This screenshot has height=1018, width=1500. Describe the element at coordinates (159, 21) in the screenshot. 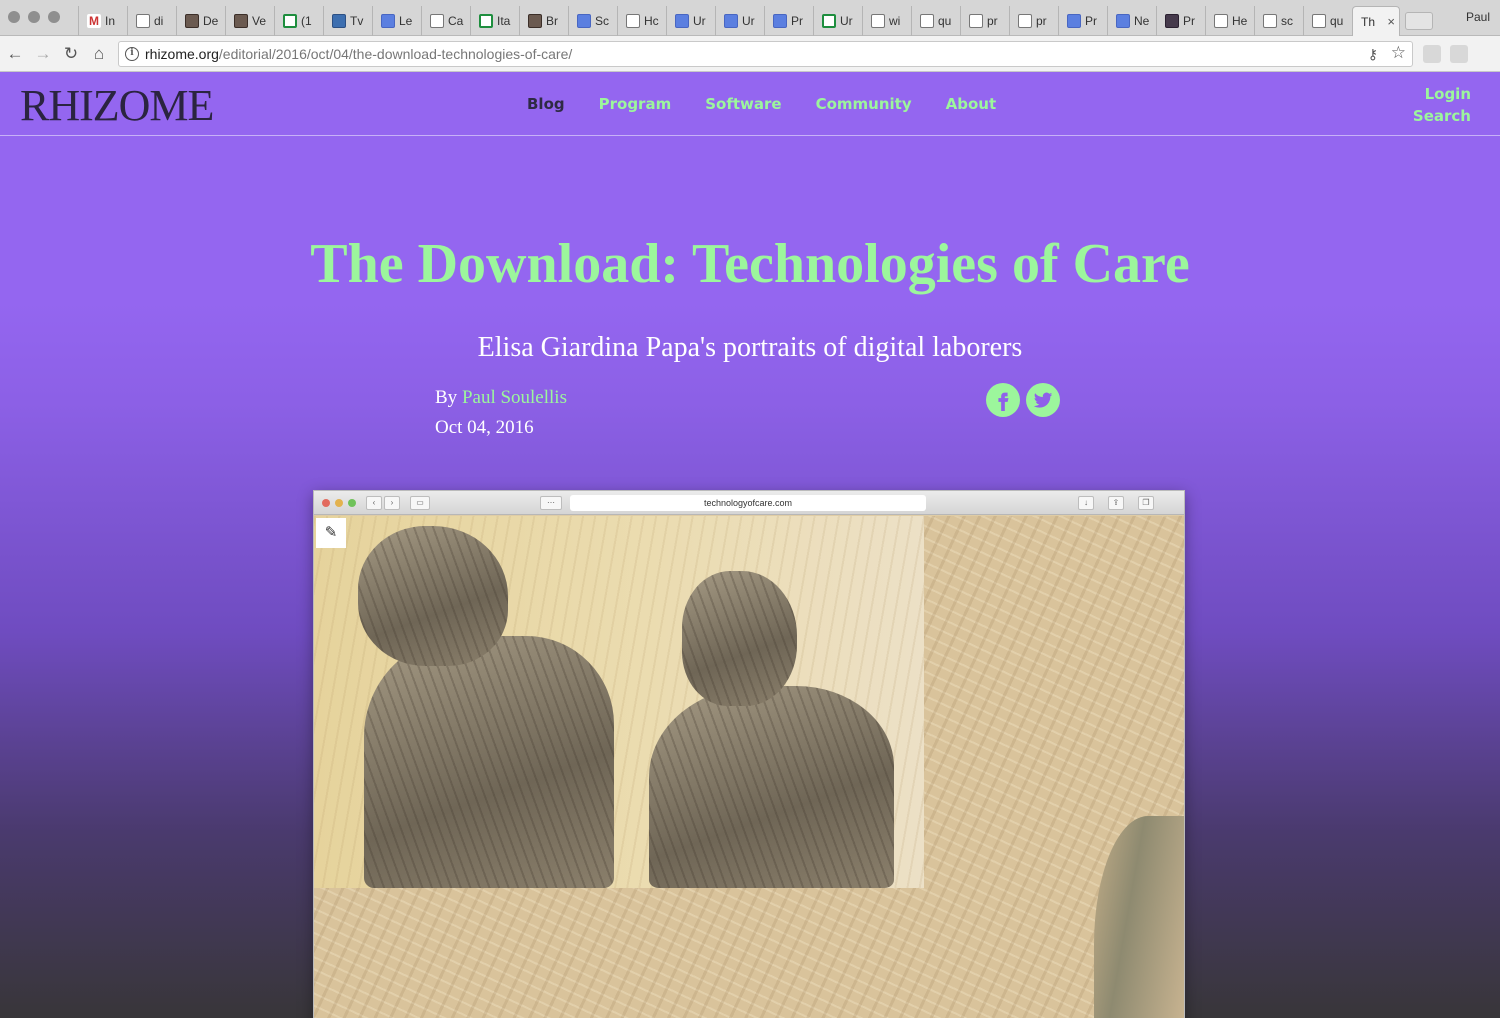

I see `tab-title: di` at that location.